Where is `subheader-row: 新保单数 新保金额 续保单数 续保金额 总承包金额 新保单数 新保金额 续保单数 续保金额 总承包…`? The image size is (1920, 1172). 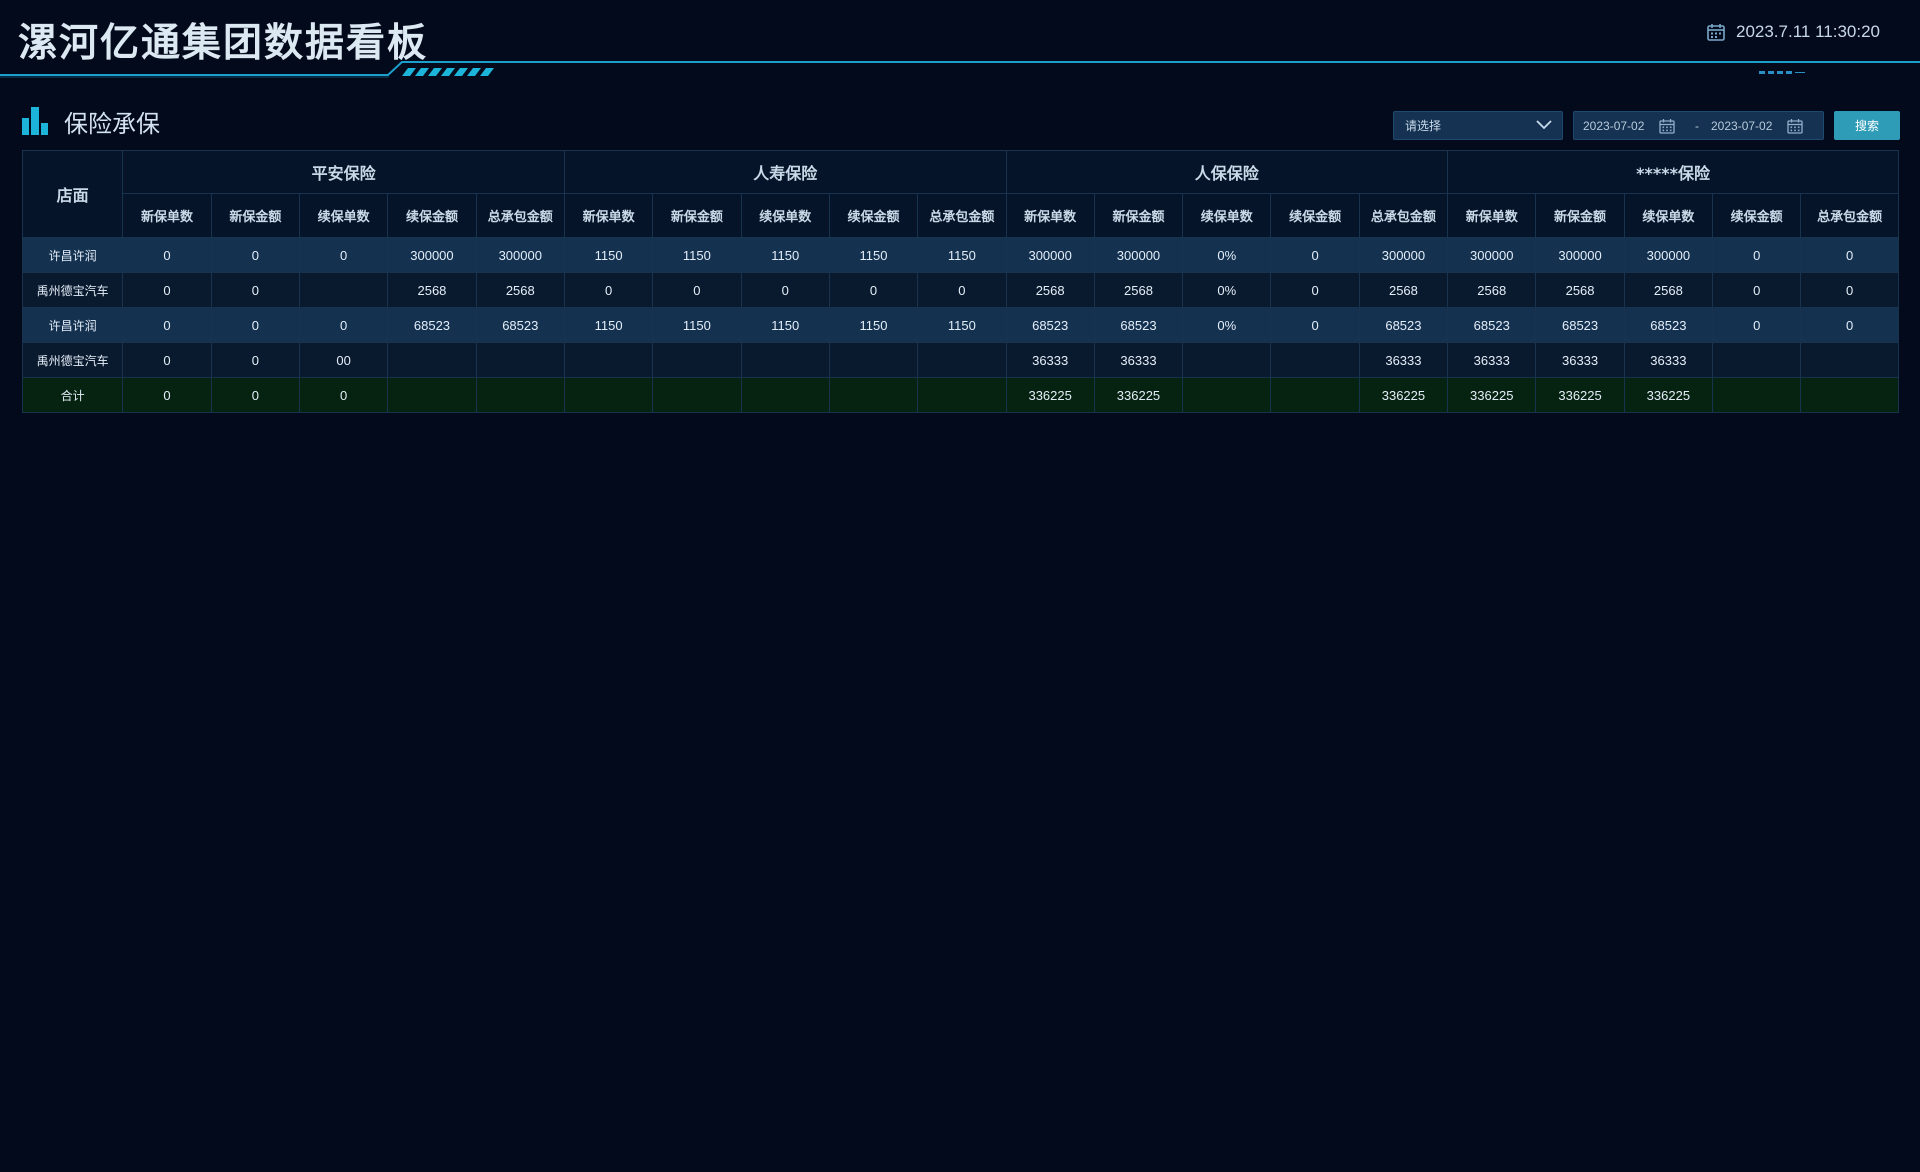 subheader-row: 新保单数 新保金额 续保单数 续保金额 总承包金额 新保单数 新保金额 续保单数 续保金额 总承包… is located at coordinates (961, 215).